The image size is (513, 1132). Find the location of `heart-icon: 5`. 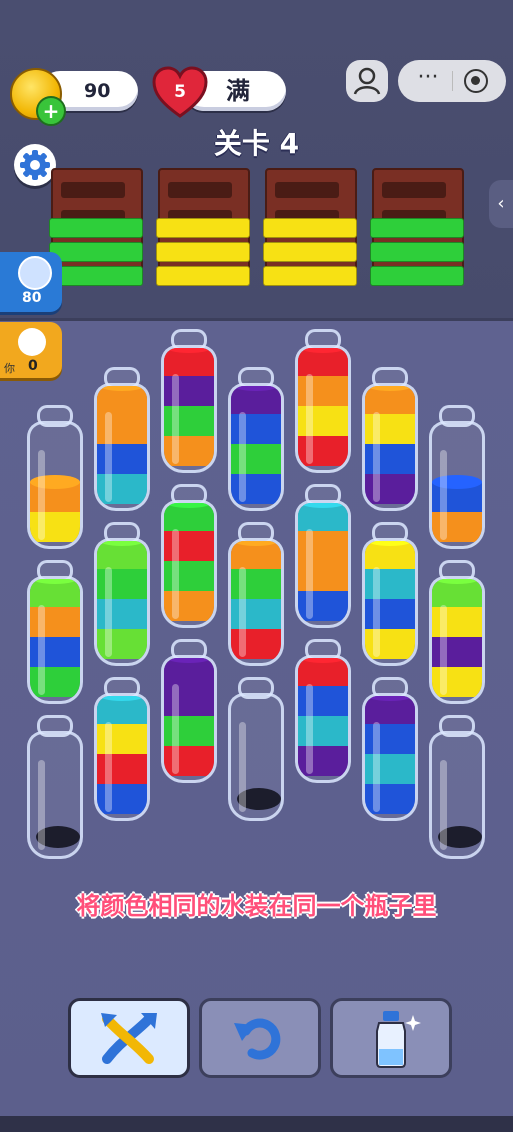

heart-icon: 5 is located at coordinates (180, 92).